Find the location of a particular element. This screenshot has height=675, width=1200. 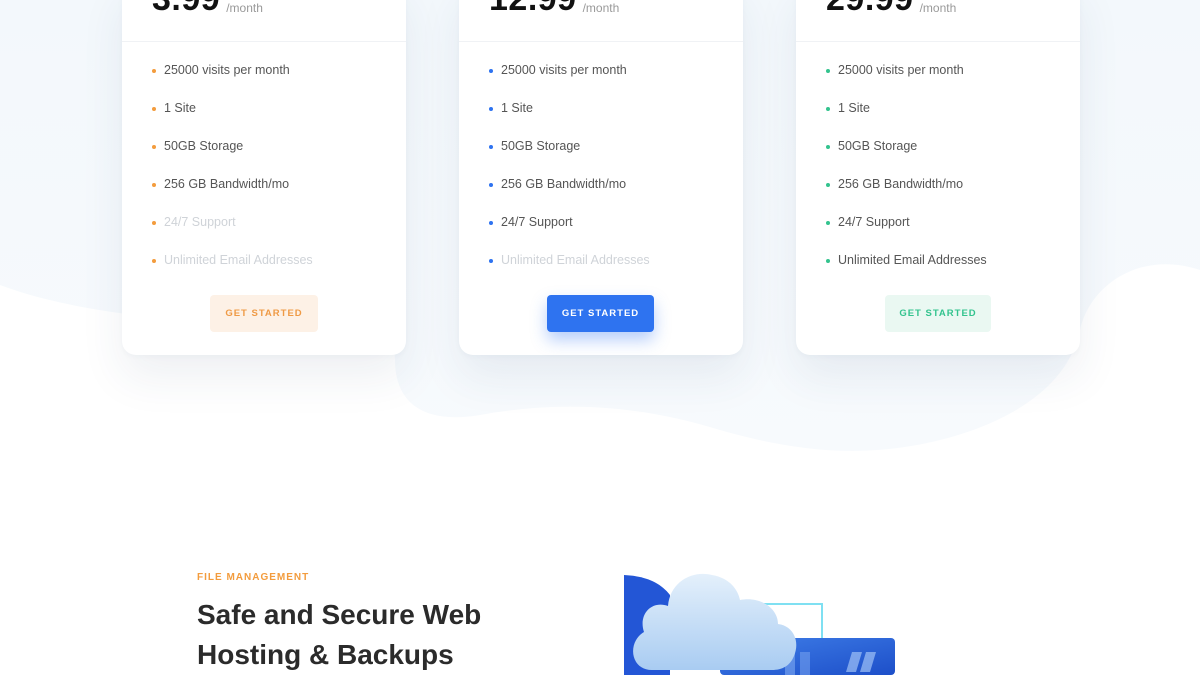

price: 29.99 /month is located at coordinates (891, 9).